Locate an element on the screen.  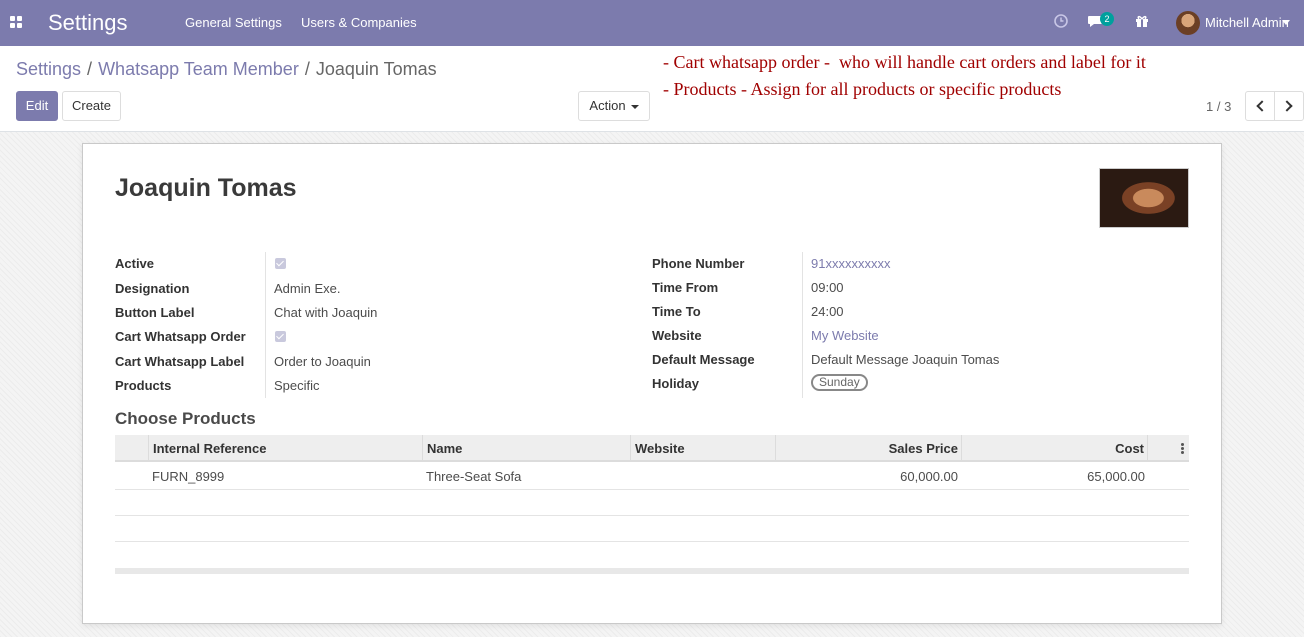
value-time-to: 24:00 is located at coordinates (827, 311).